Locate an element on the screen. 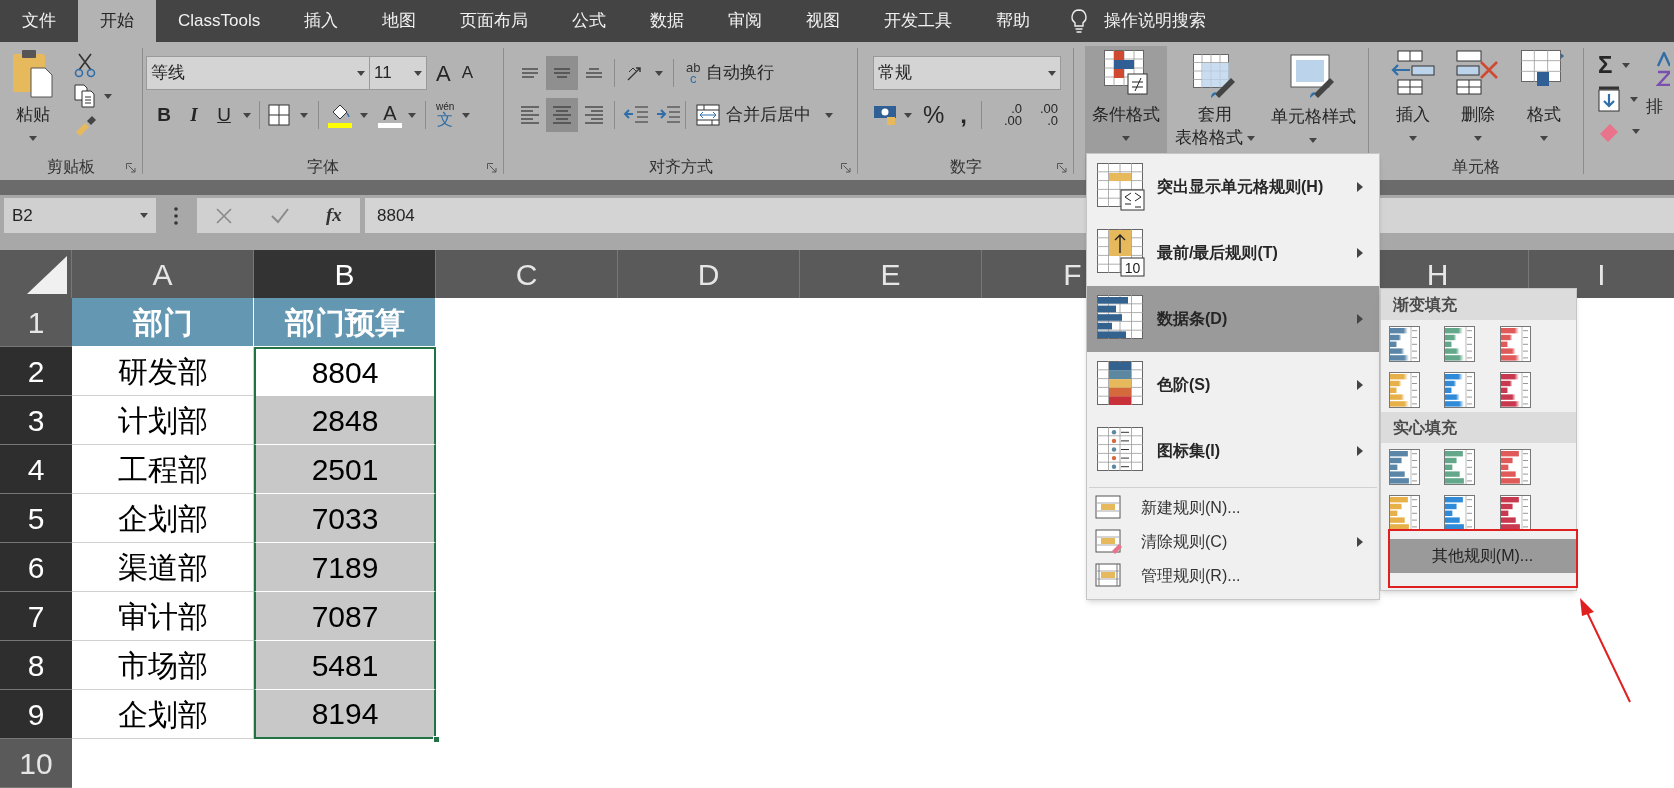 The height and width of the screenshot is (788, 1674). ribbon-tab: 数据 is located at coordinates (667, 21).